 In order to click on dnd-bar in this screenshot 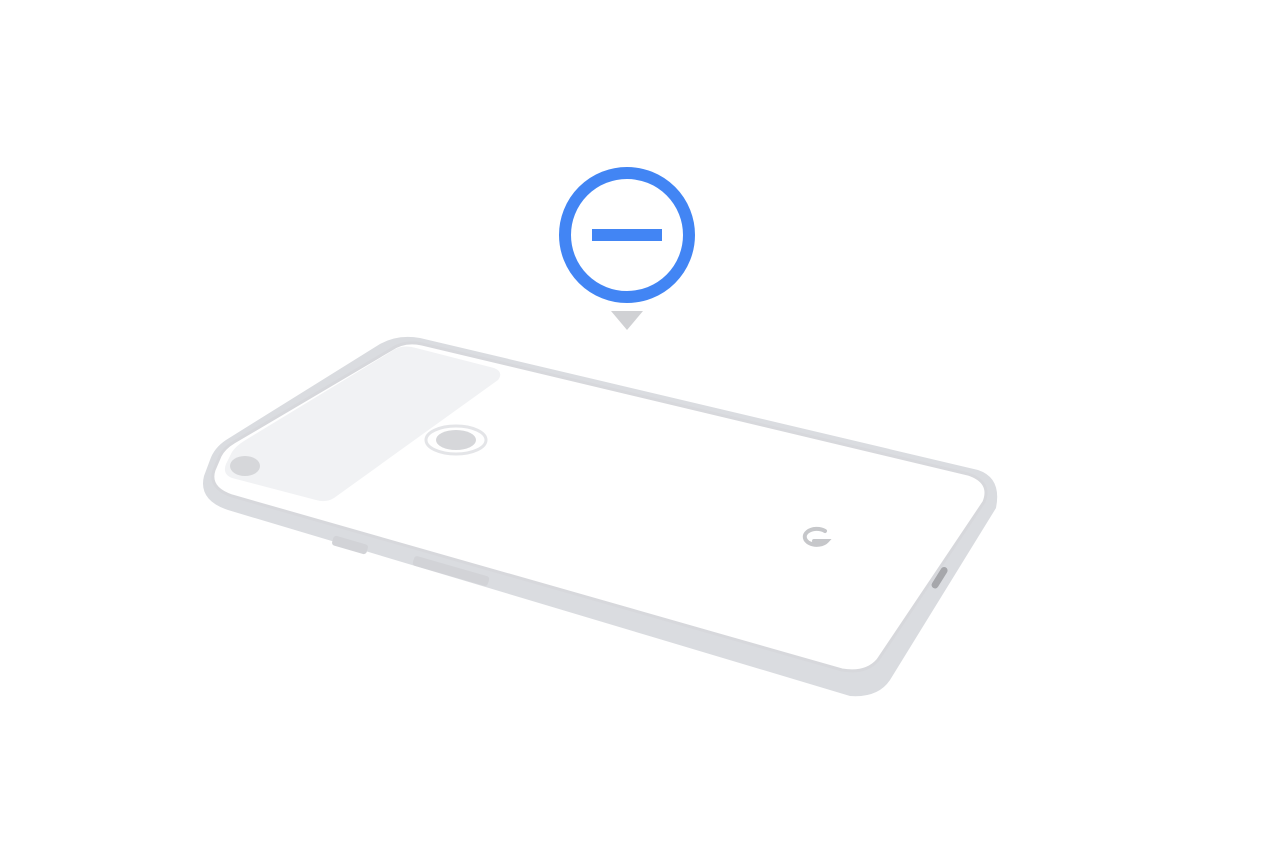, I will do `click(627, 235)`.